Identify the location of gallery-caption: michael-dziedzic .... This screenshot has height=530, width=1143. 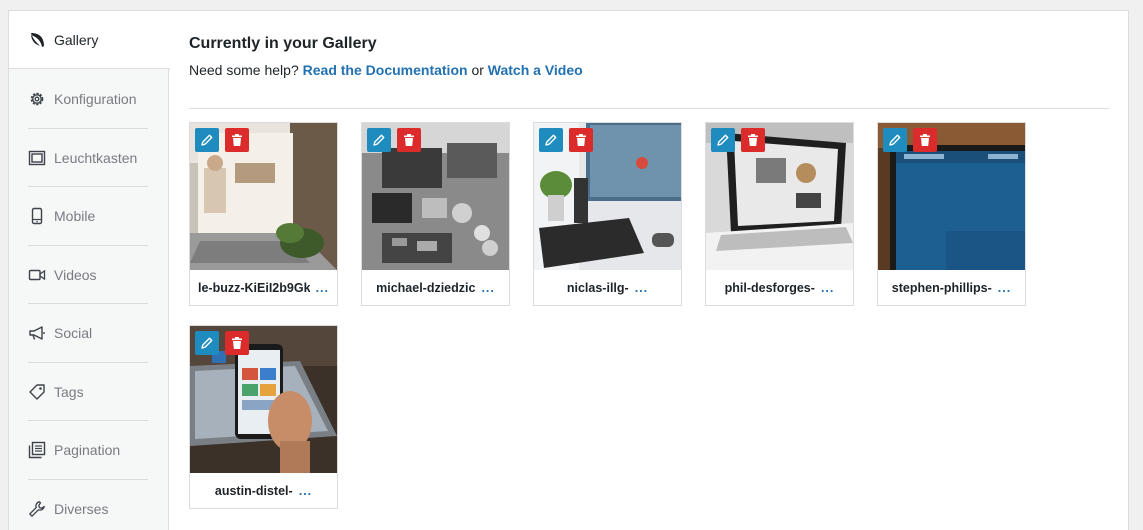
(435, 287).